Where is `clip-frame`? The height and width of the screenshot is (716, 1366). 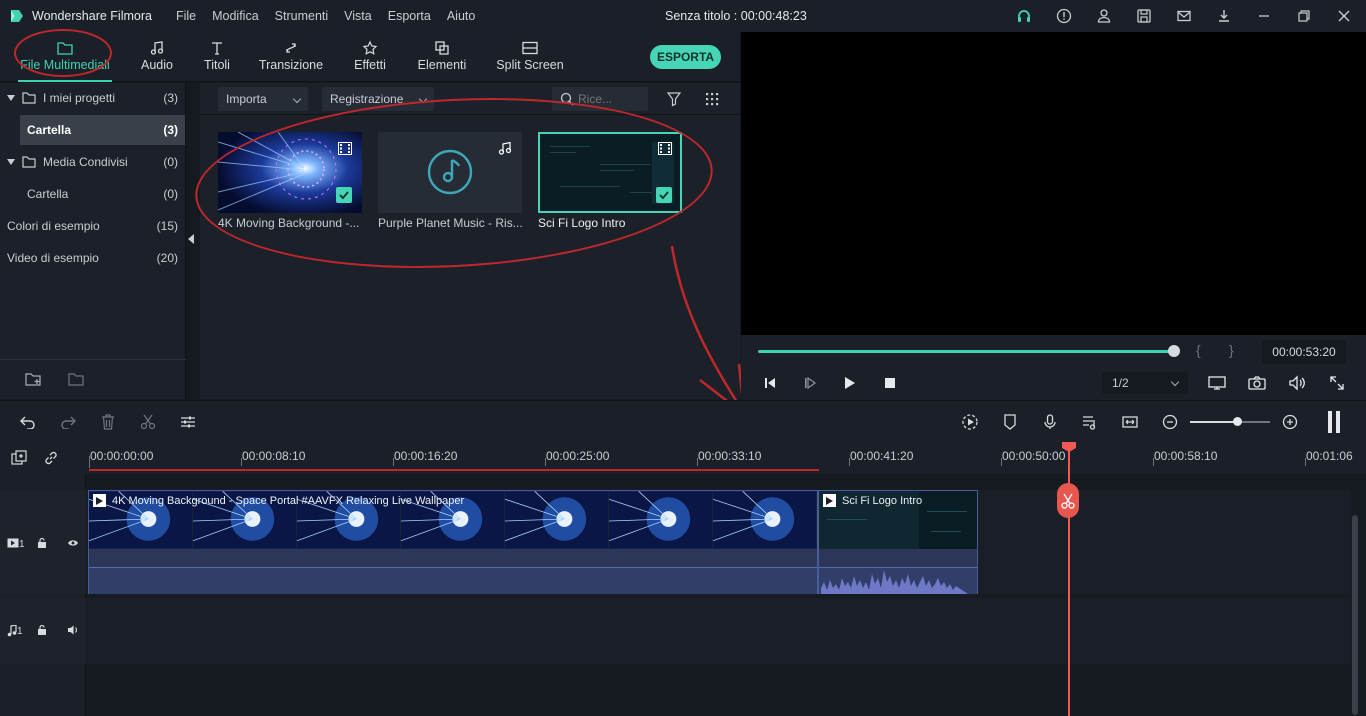
clip-frame is located at coordinates (765, 520).